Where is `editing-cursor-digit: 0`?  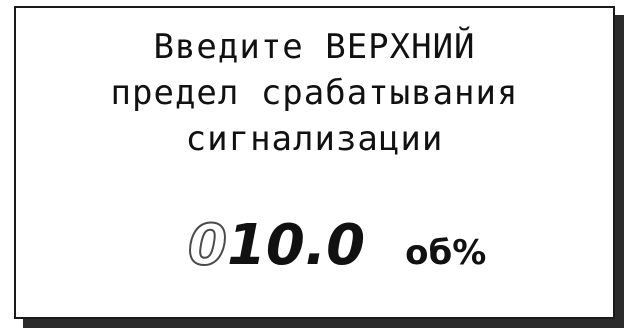
editing-cursor-digit: 0 is located at coordinates (207, 245).